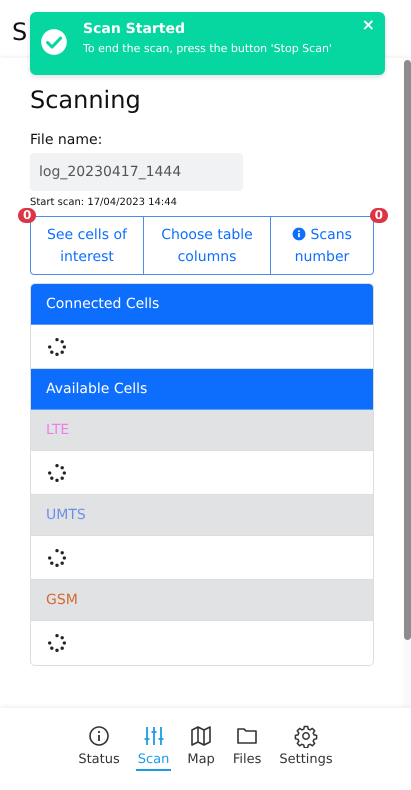  I want to click on action-button: See cells of interest, so click(87, 245).